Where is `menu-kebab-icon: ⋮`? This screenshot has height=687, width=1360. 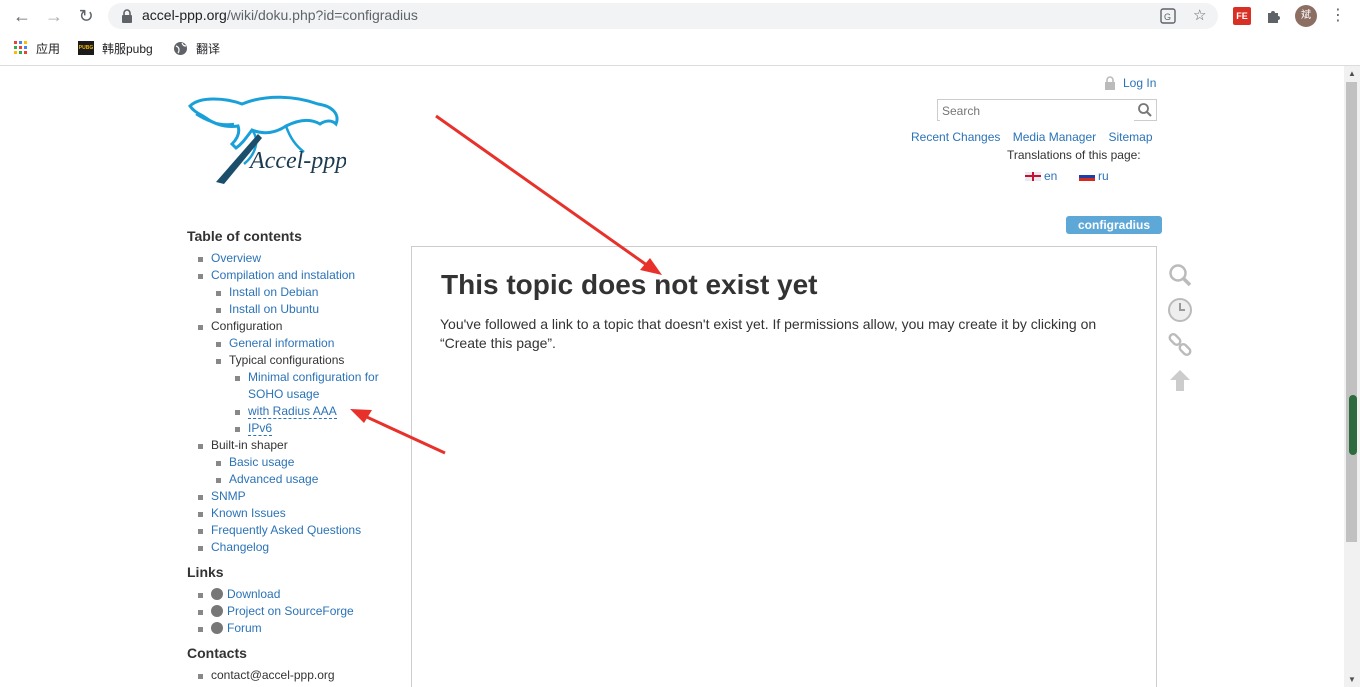
menu-kebab-icon: ⋮ is located at coordinates (1338, 16).